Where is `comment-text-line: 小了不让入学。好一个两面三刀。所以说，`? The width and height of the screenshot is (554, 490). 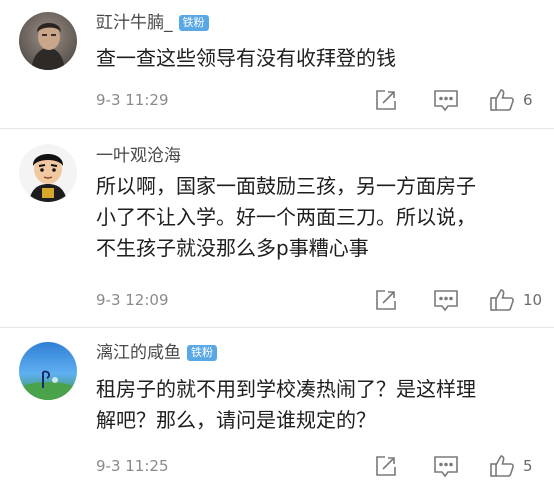
comment-text-line: 小了不让入学。好一个两面三刀。所以说， is located at coordinates (286, 217).